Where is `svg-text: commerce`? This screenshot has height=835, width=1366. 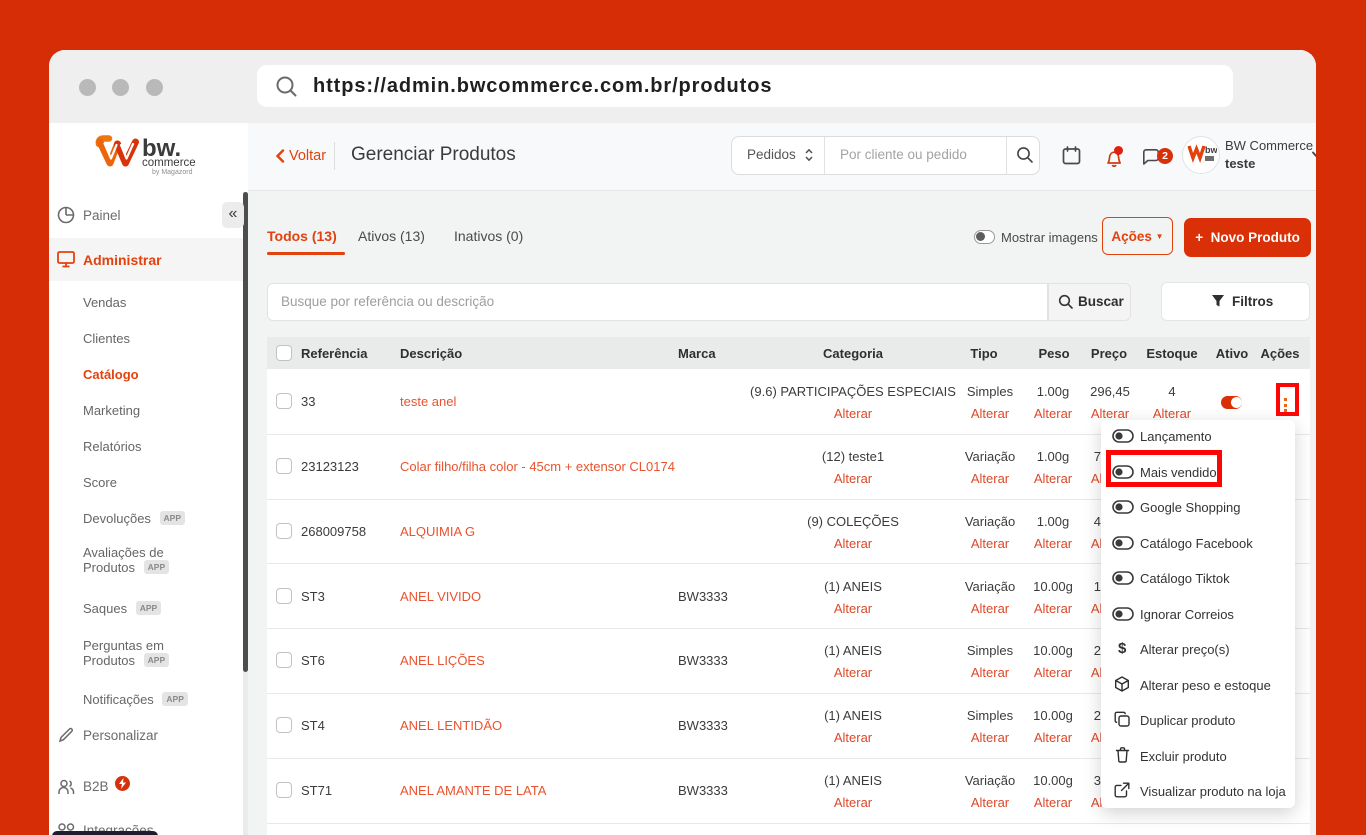 svg-text: commerce is located at coordinates (169, 163).